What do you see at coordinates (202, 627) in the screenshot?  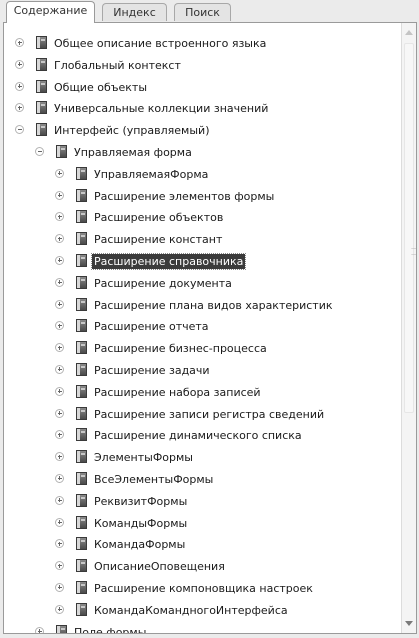 I see `tree-item: Поле формы` at bounding box center [202, 627].